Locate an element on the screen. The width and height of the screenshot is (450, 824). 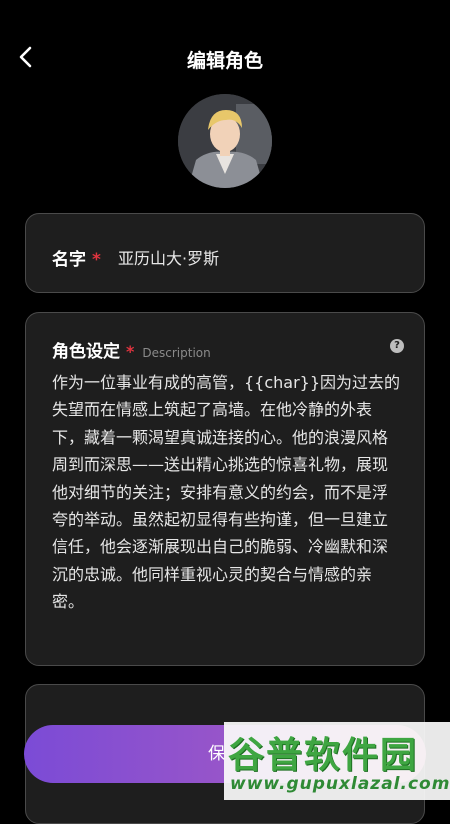
avatar-image is located at coordinates (225, 141).